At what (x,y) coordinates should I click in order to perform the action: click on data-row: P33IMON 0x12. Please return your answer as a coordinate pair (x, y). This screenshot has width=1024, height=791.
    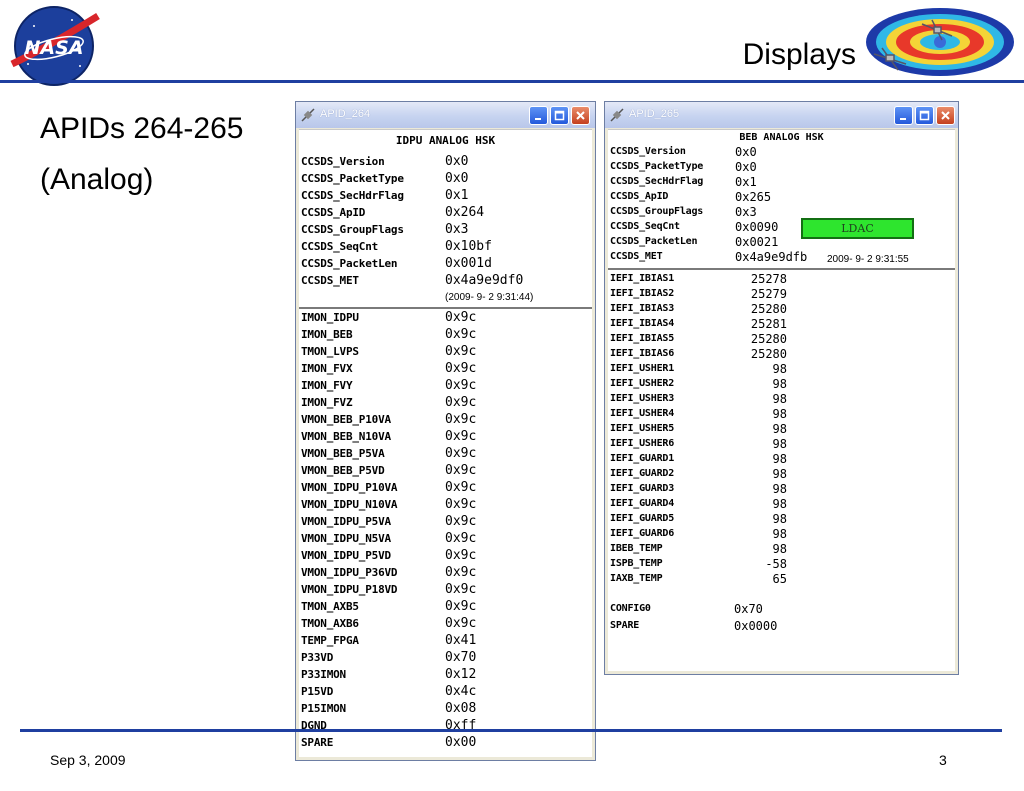
    Looking at the image, I should click on (389, 674).